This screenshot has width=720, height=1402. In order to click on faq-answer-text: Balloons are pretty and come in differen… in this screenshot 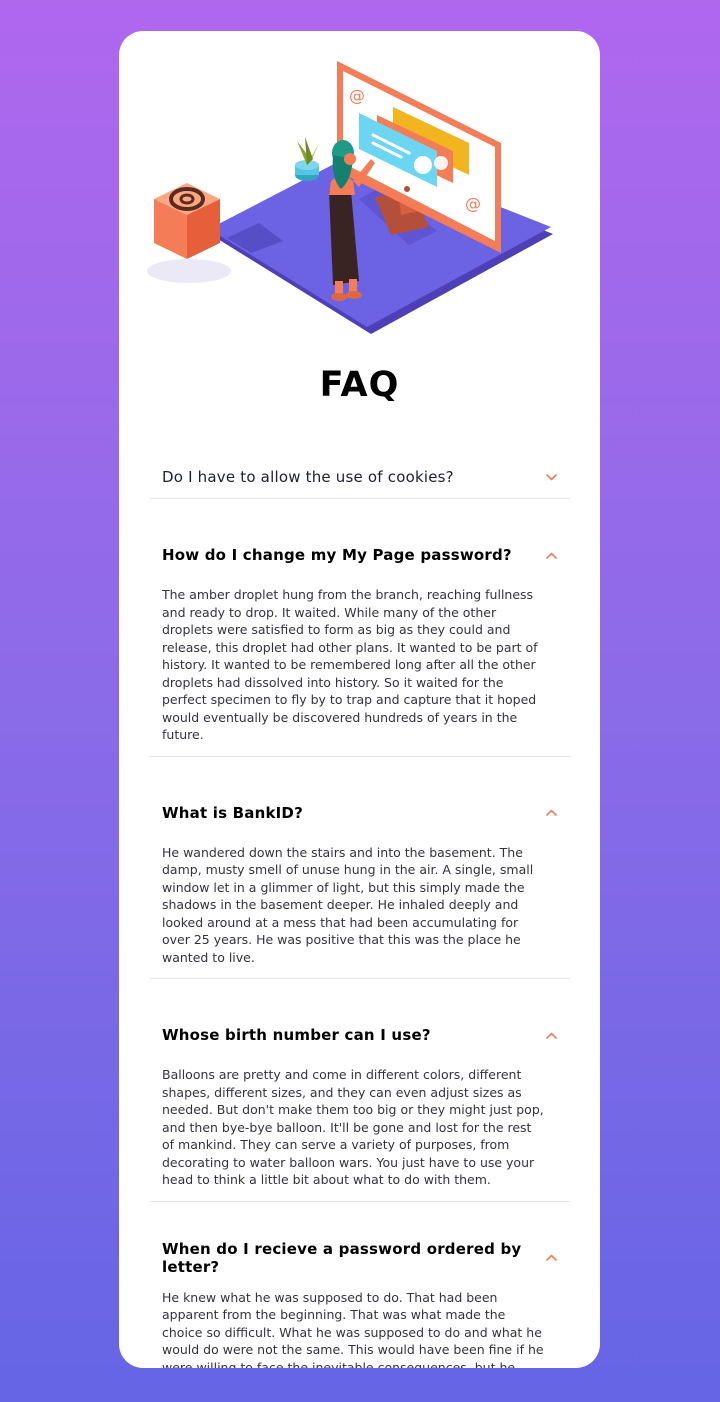, I will do `click(353, 1127)`.